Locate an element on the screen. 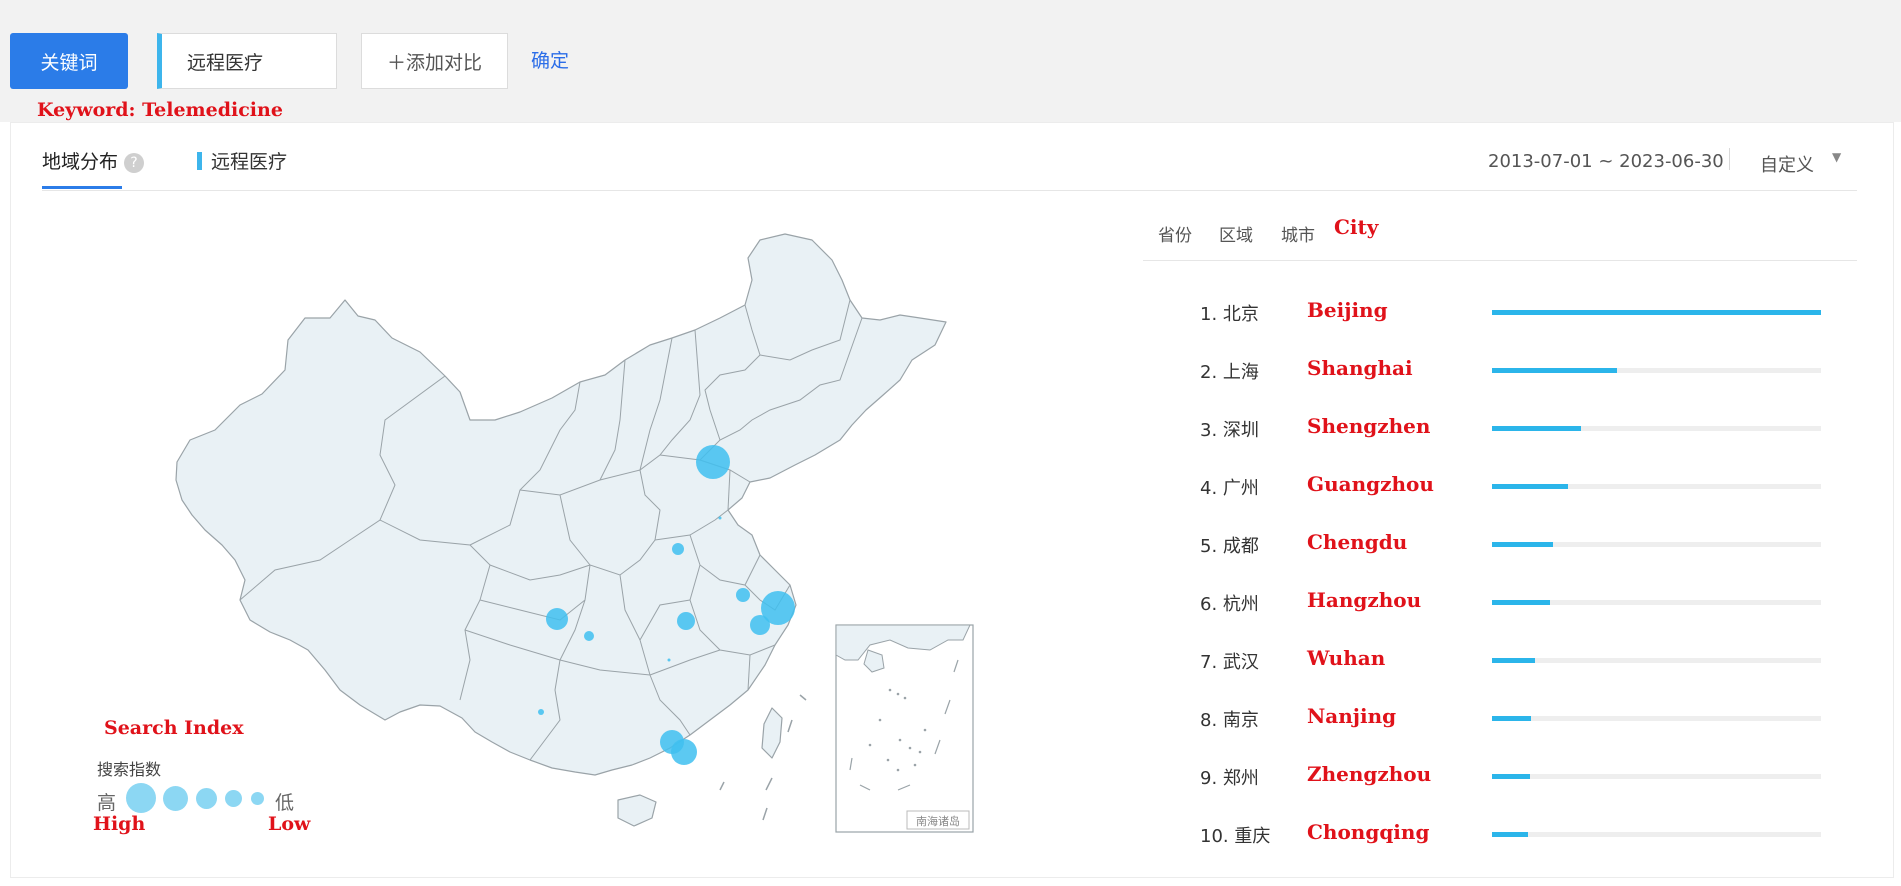  taiwan-island is located at coordinates (772, 733).